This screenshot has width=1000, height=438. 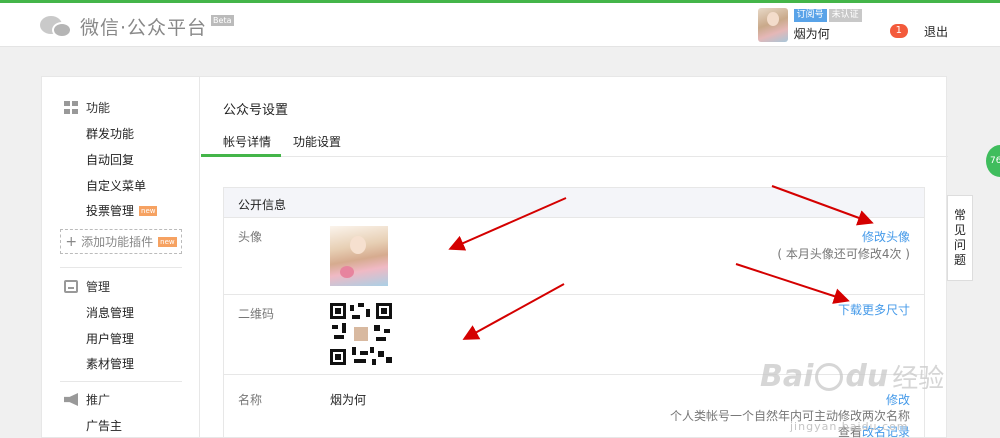 I want to click on sidebar-item-vote-manage: 投票管理 new, so click(x=122, y=210).